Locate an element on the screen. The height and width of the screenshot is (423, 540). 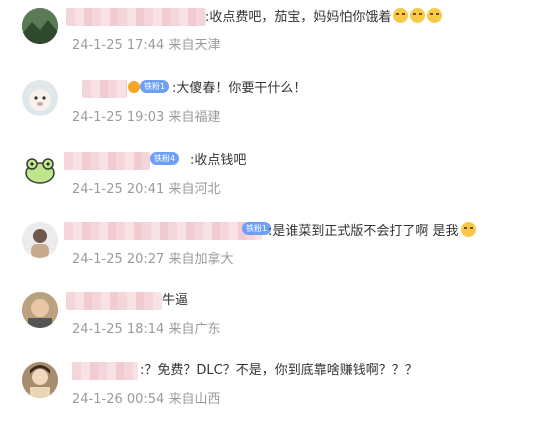
comment-text: :收点钱吧 is located at coordinates (218, 160).